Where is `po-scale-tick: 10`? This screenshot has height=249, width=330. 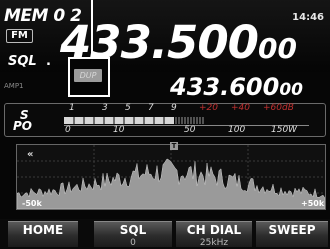 po-scale-tick: 10 is located at coordinates (119, 130).